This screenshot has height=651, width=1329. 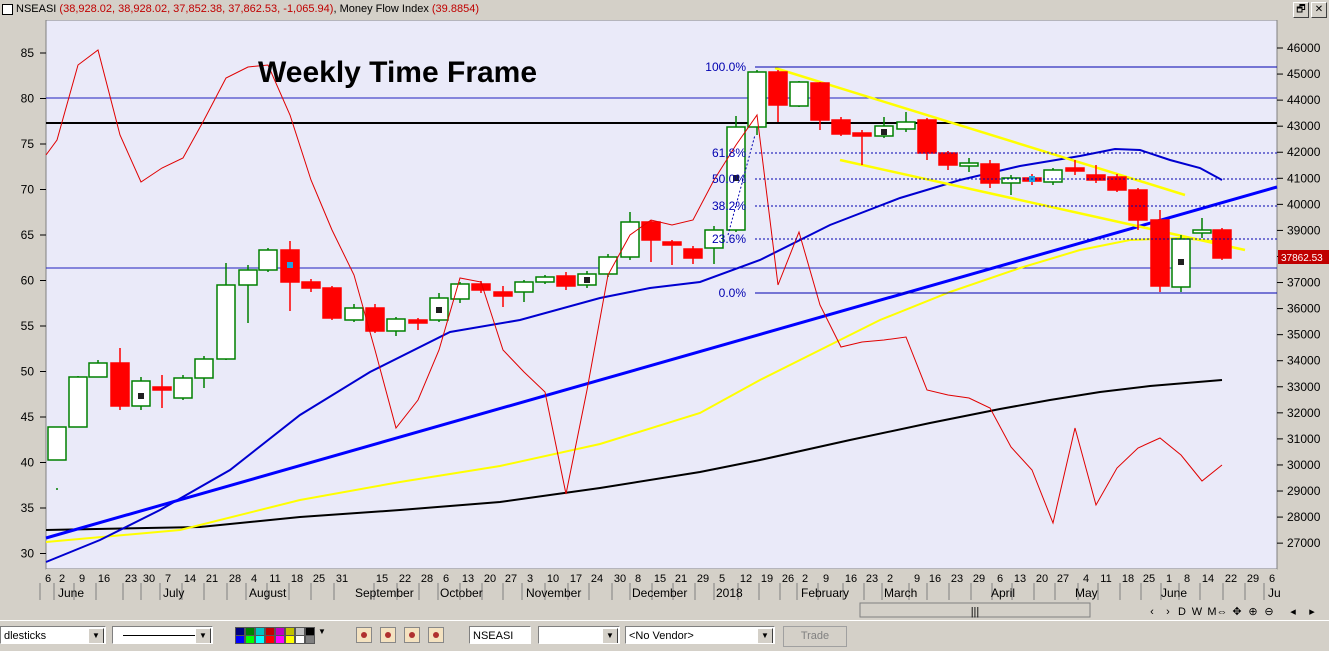 I want to click on date-tick-label: 29, so click(x=1253, y=579).